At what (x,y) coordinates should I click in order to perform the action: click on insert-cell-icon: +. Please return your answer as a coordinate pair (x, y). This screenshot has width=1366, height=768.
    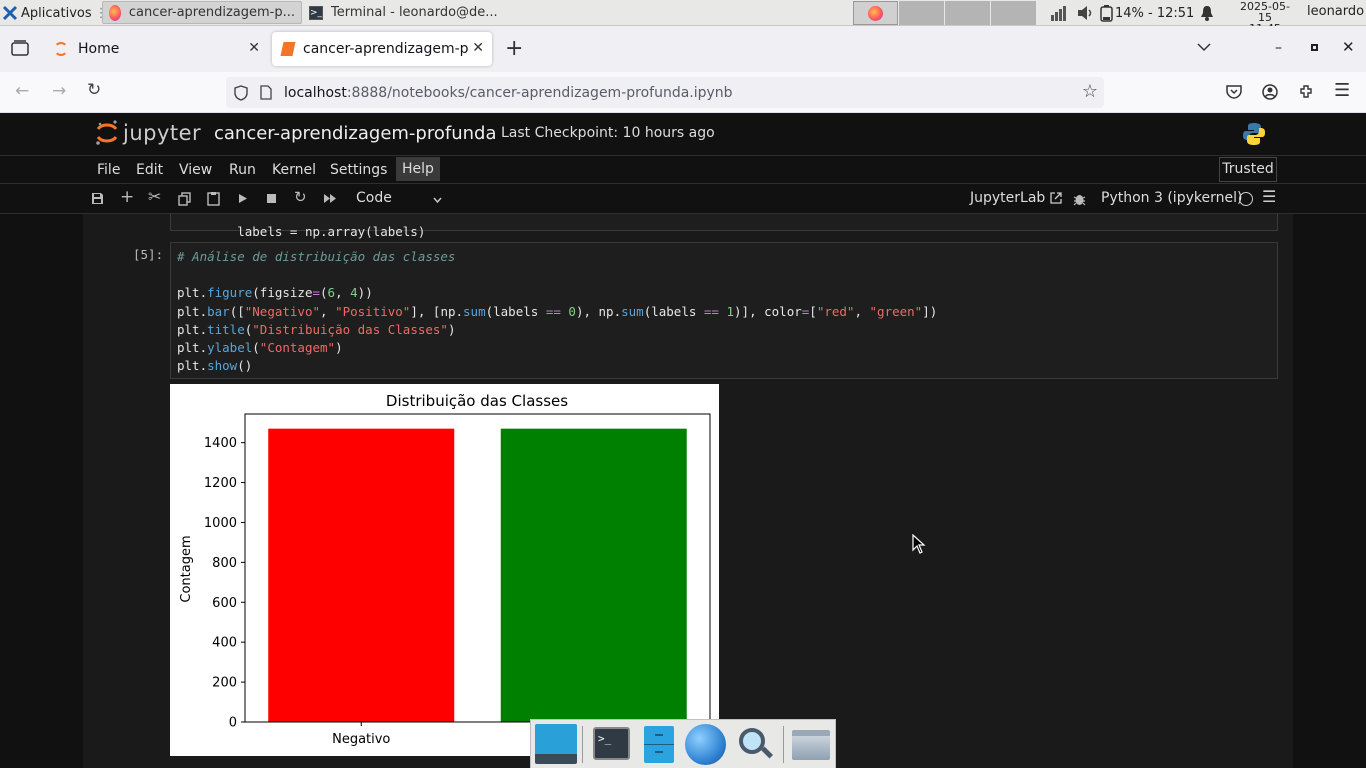
    Looking at the image, I should click on (127, 197).